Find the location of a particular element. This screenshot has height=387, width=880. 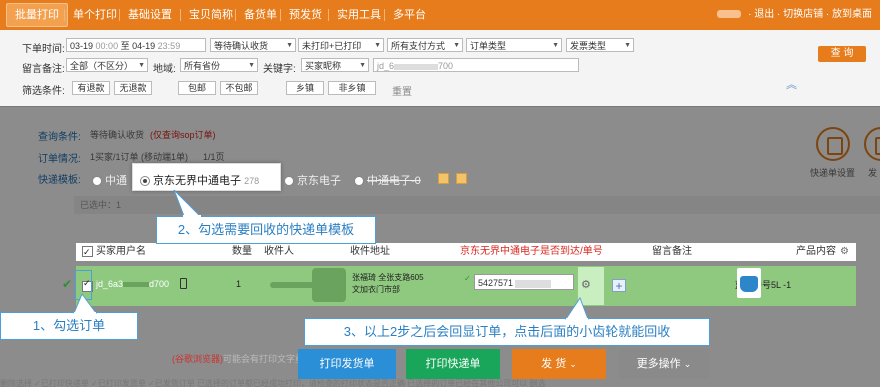

browser-note: (谷歌浏览器)可能会有打印文字重叠 is located at coordinates (243, 359).